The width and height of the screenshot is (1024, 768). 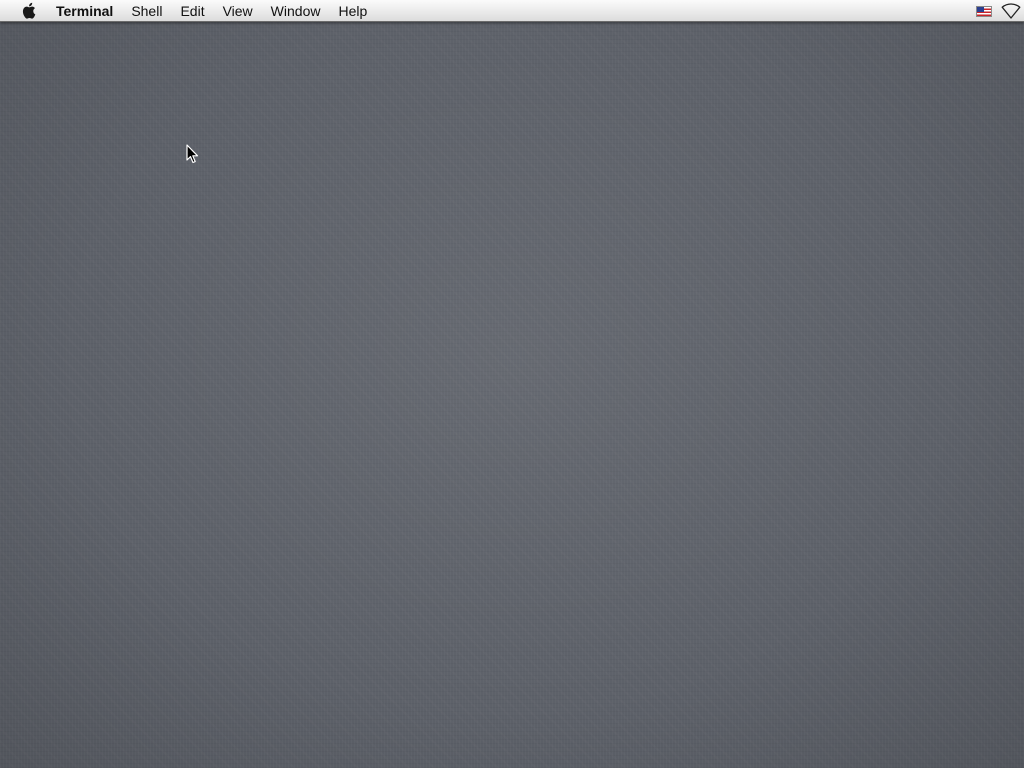 I want to click on menu-bar: Terminal Shell Edit View Window Help, so click(x=512, y=11).